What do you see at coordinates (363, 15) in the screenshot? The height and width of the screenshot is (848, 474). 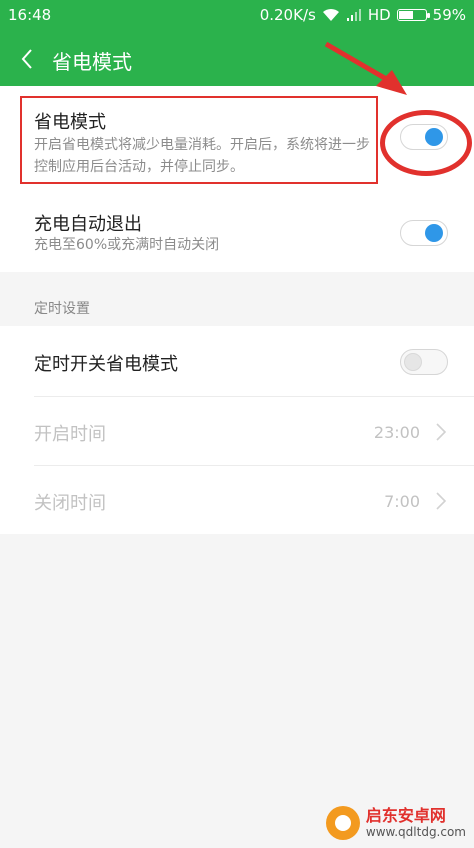 I see `status-right: 0.20K/s HD 59%` at bounding box center [363, 15].